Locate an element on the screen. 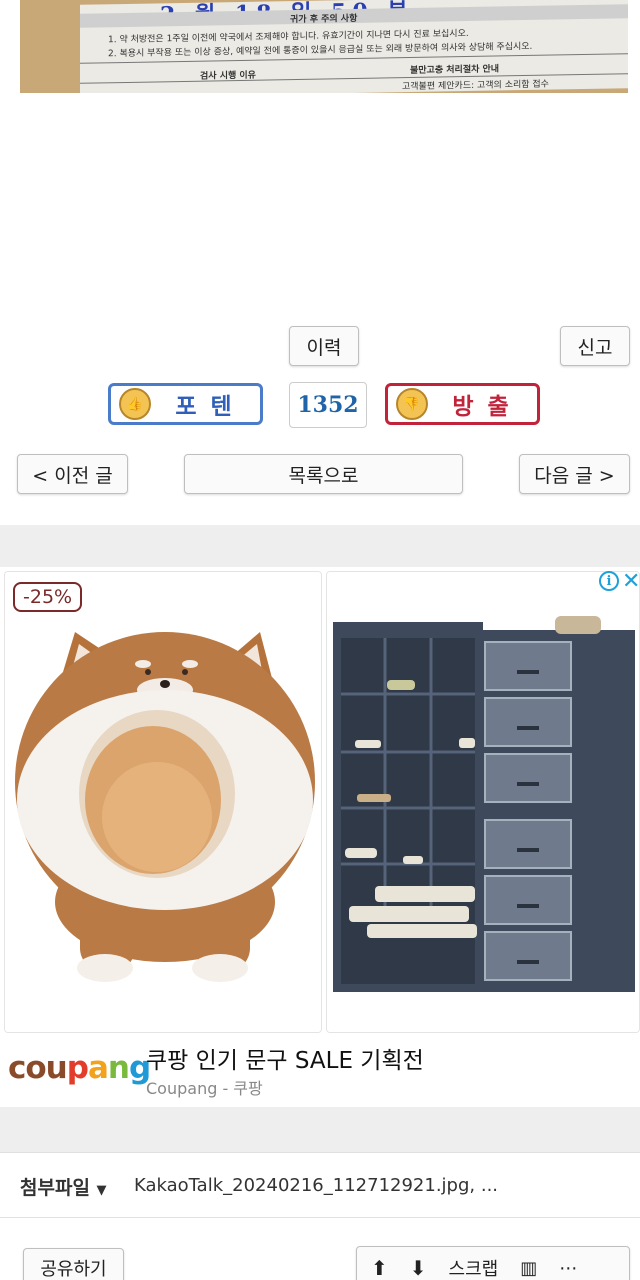  upvote-label: 포텐 is located at coordinates (210, 407).